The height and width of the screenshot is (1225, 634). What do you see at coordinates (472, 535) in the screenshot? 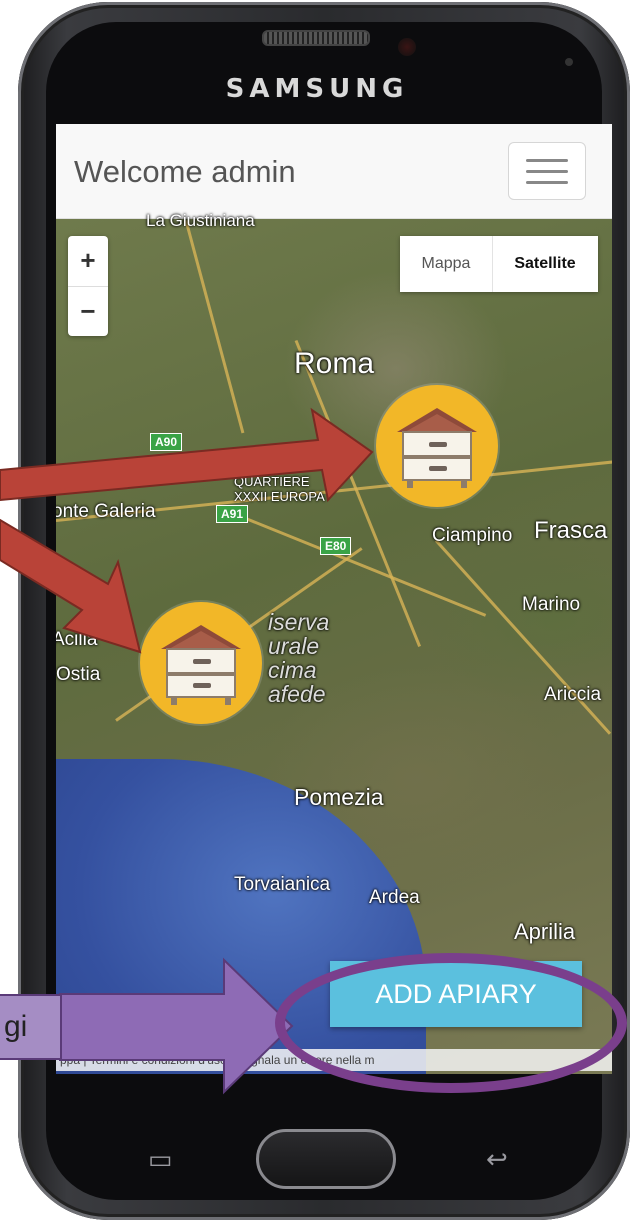
I see `place-label: Ciampino` at bounding box center [472, 535].